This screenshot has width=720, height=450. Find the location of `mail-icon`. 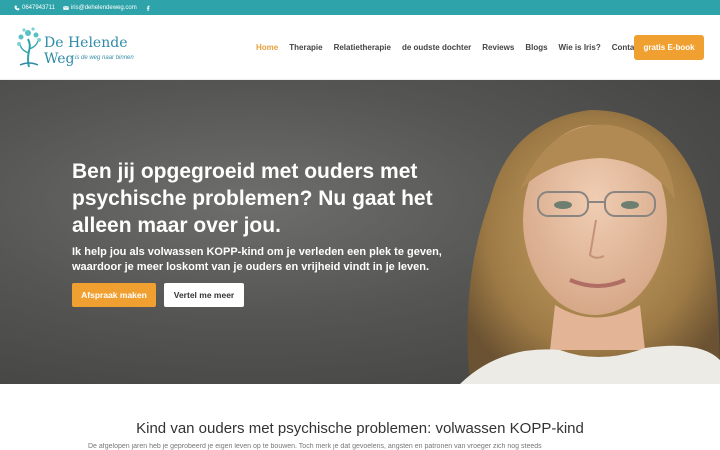

mail-icon is located at coordinates (66, 7).